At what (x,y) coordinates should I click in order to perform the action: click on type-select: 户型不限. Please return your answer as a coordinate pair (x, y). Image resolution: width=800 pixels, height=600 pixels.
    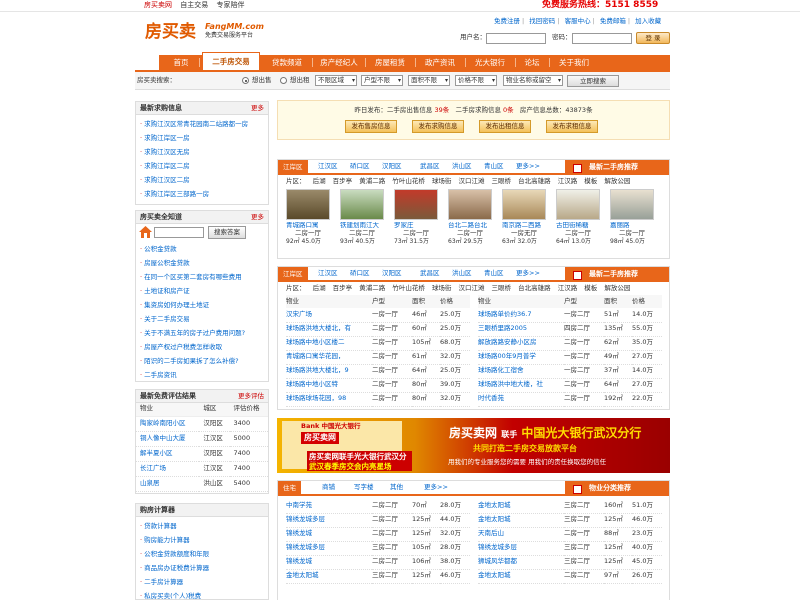
    Looking at the image, I should click on (382, 80).